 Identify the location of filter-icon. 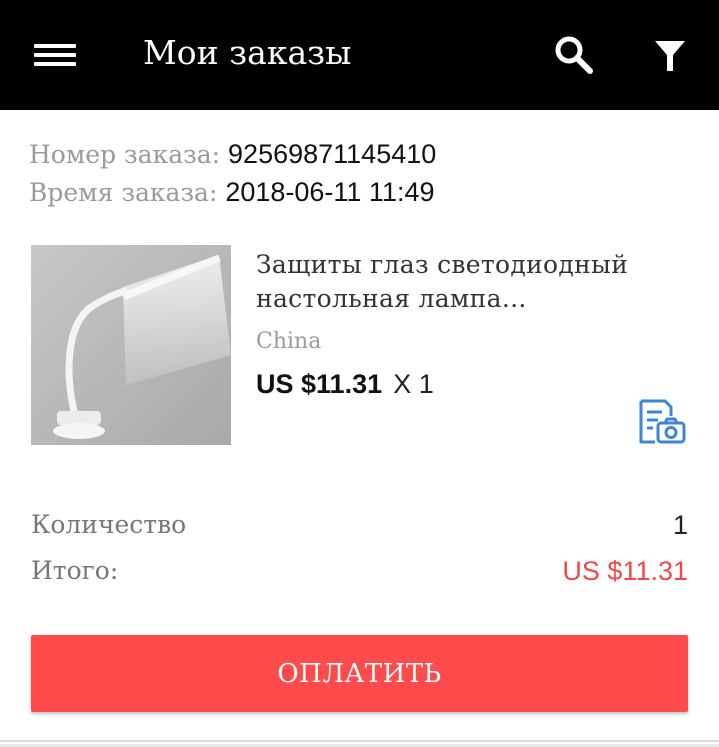
(670, 56).